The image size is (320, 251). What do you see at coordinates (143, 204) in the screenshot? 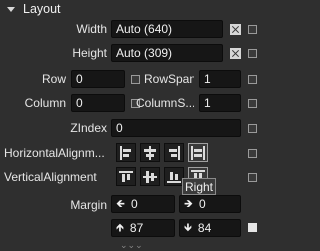
I see `margin-left-field: 🡸 0` at bounding box center [143, 204].